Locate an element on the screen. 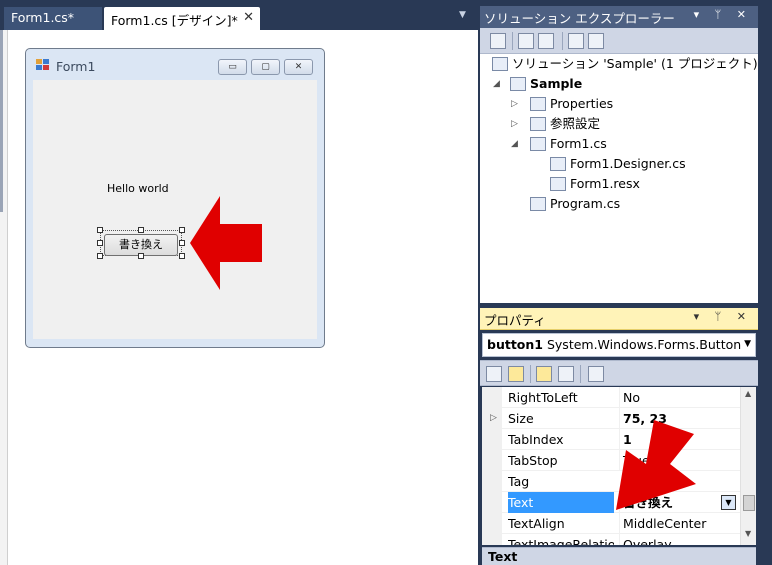 The height and width of the screenshot is (565, 772). solution-explorer-header: ソリューション エクスプローラー ▾ ᛘ ✕ is located at coordinates (619, 17).